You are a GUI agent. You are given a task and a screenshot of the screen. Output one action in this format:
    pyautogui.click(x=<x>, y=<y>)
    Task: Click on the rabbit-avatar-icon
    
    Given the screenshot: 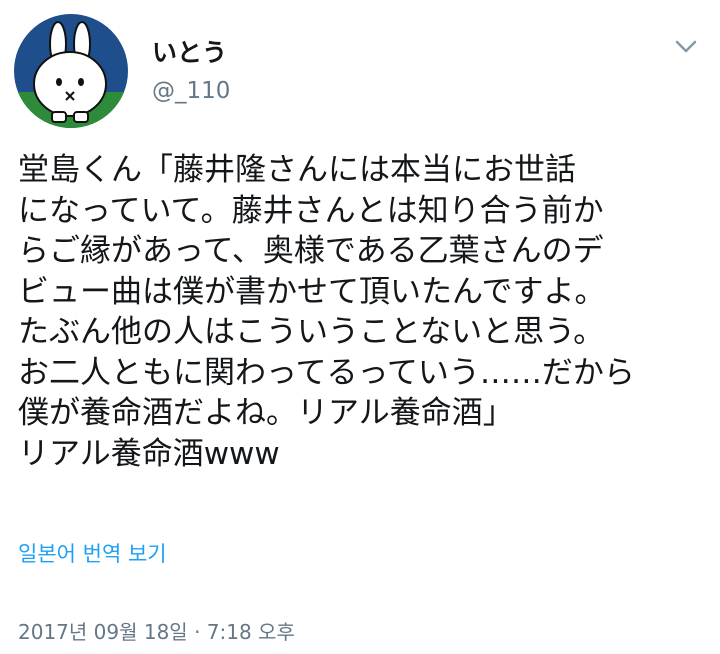 What is the action you would take?
    pyautogui.click(x=71, y=71)
    